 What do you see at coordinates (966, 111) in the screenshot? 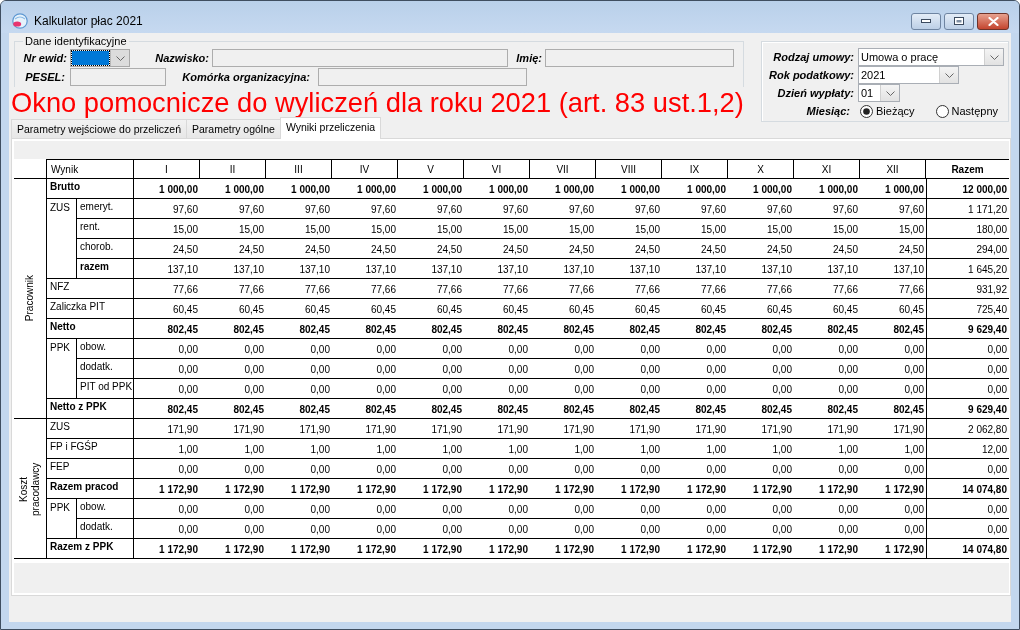
I see `radio-option: Następny` at bounding box center [966, 111].